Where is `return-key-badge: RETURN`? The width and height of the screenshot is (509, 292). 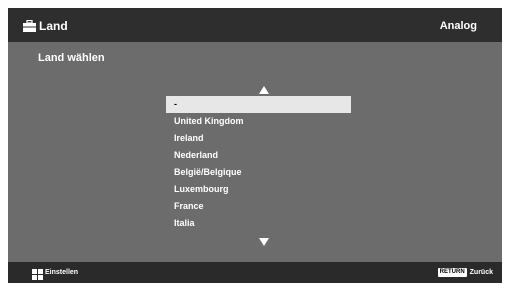
return-key-badge: RETURN is located at coordinates (452, 272).